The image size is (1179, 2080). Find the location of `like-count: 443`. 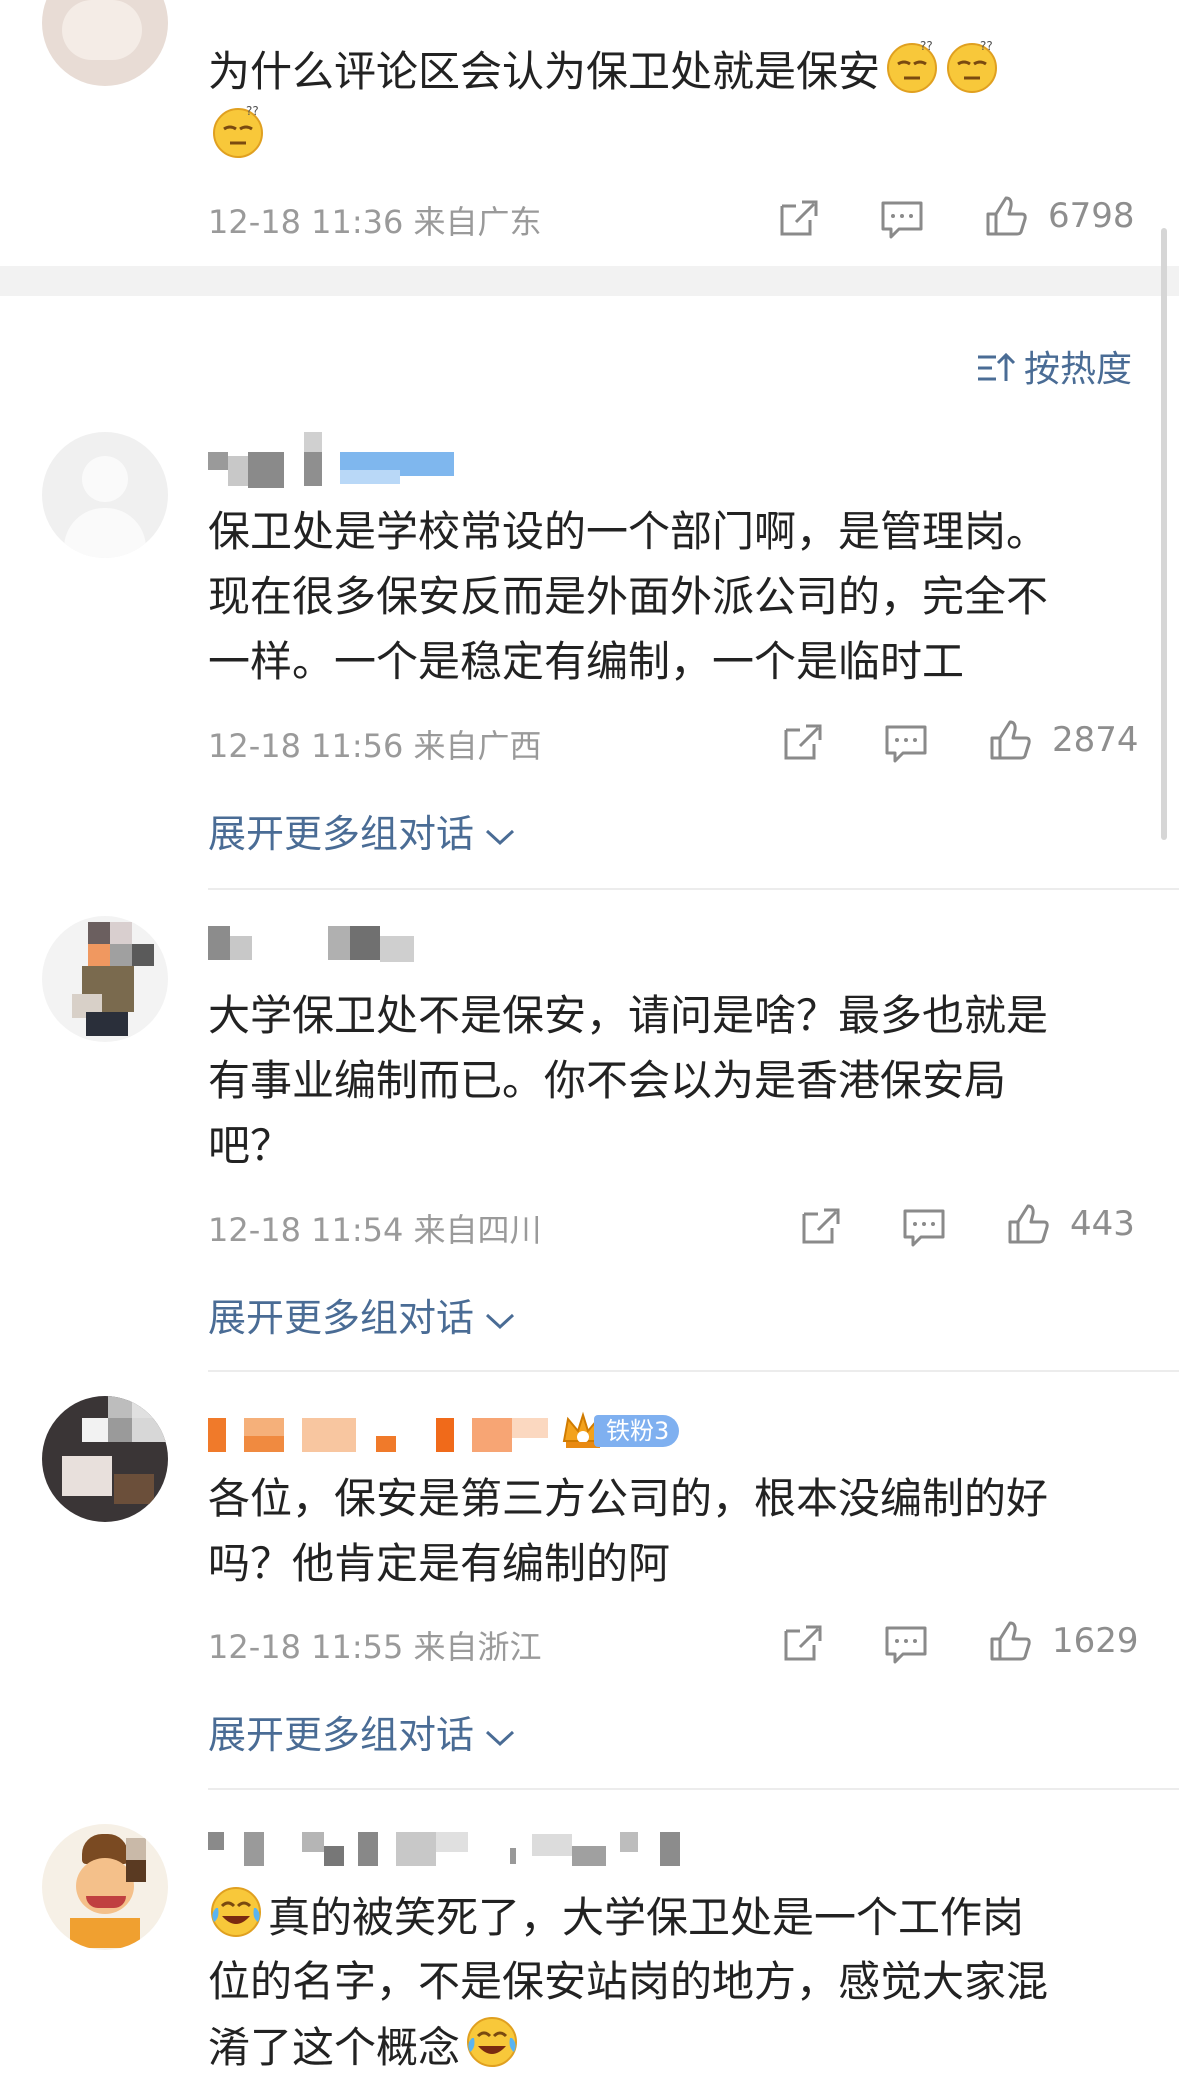

like-count: 443 is located at coordinates (1102, 1224).